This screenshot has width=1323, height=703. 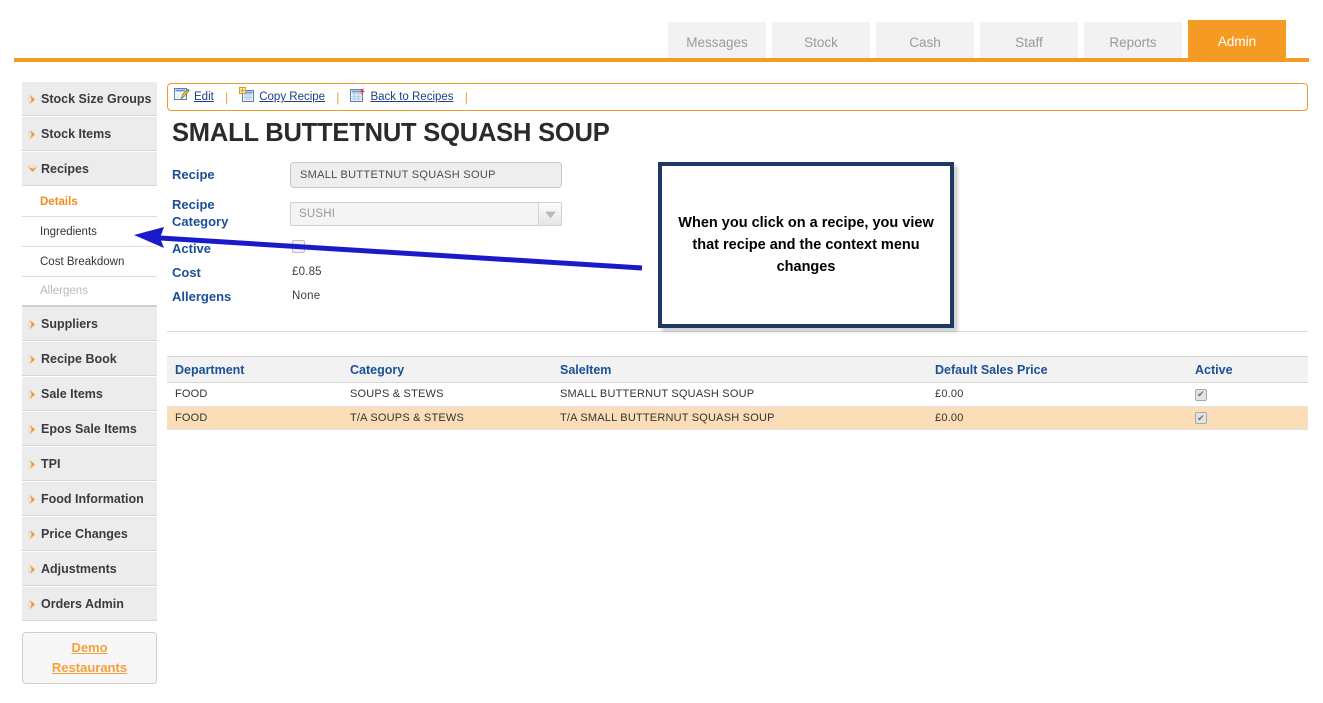 What do you see at coordinates (65, 169) in the screenshot?
I see `sidebar-label: Recipes` at bounding box center [65, 169].